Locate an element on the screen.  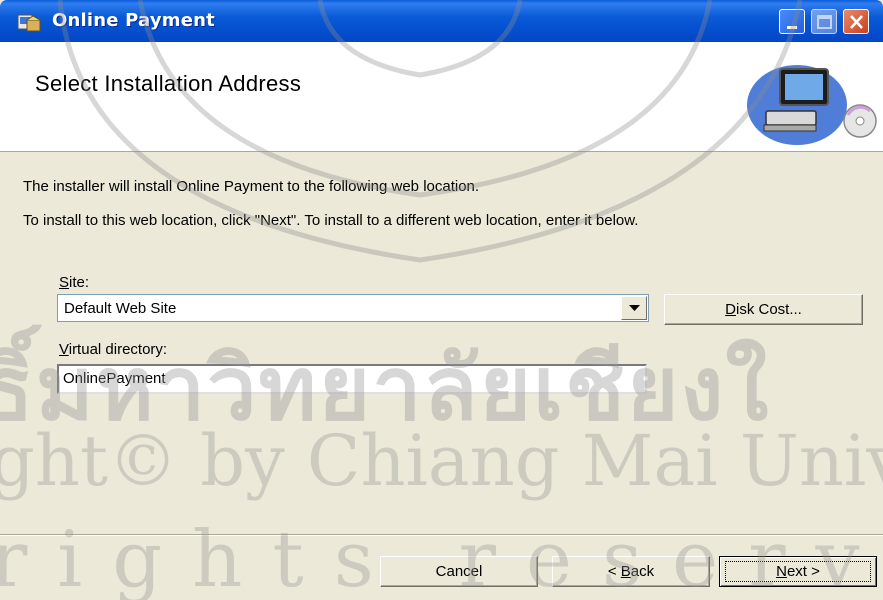
title-bar: Online Payment is located at coordinates (441, 21).